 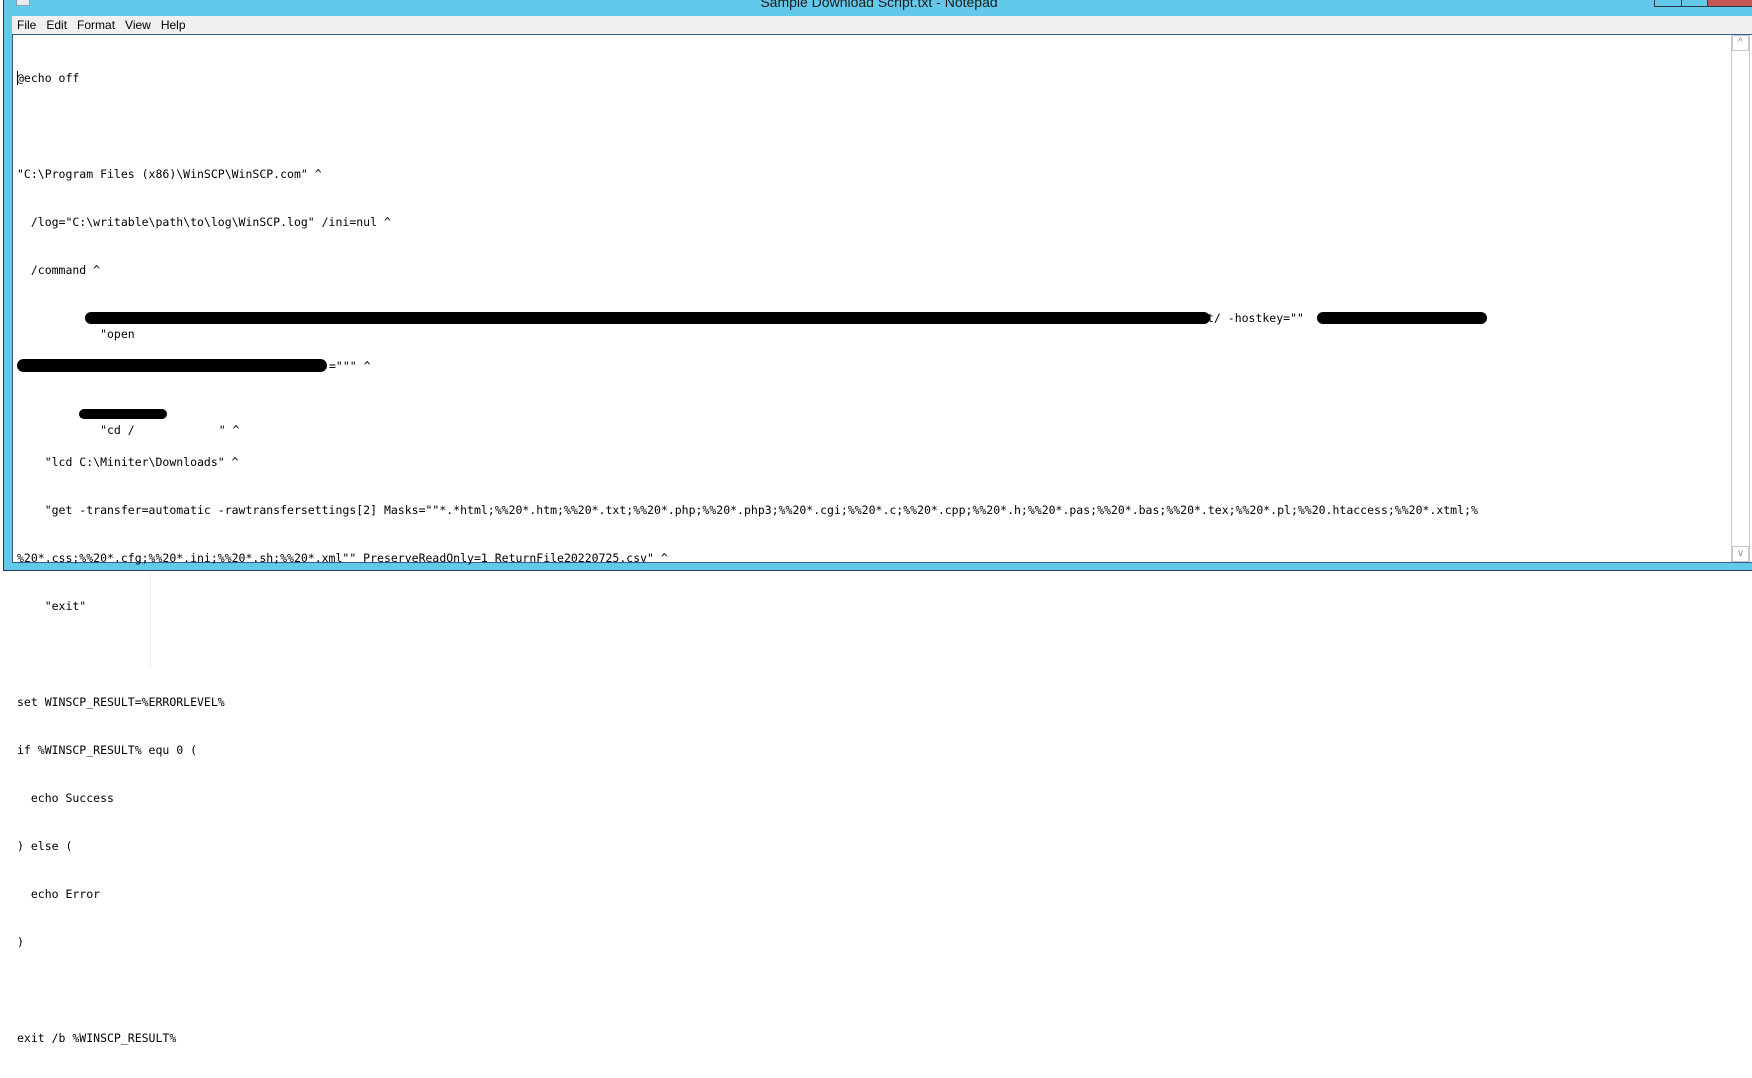 What do you see at coordinates (1740, 298) in the screenshot?
I see `vertical-scrollbar: ^ v` at bounding box center [1740, 298].